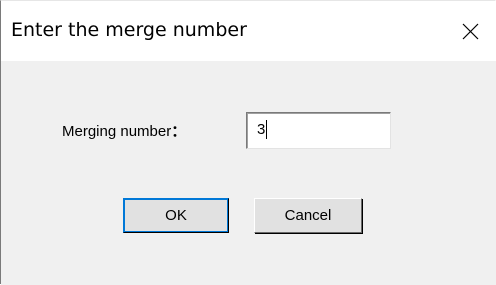 This screenshot has width=496, height=285. Describe the element at coordinates (318, 130) in the screenshot. I see `merging-number-input: 3` at that location.